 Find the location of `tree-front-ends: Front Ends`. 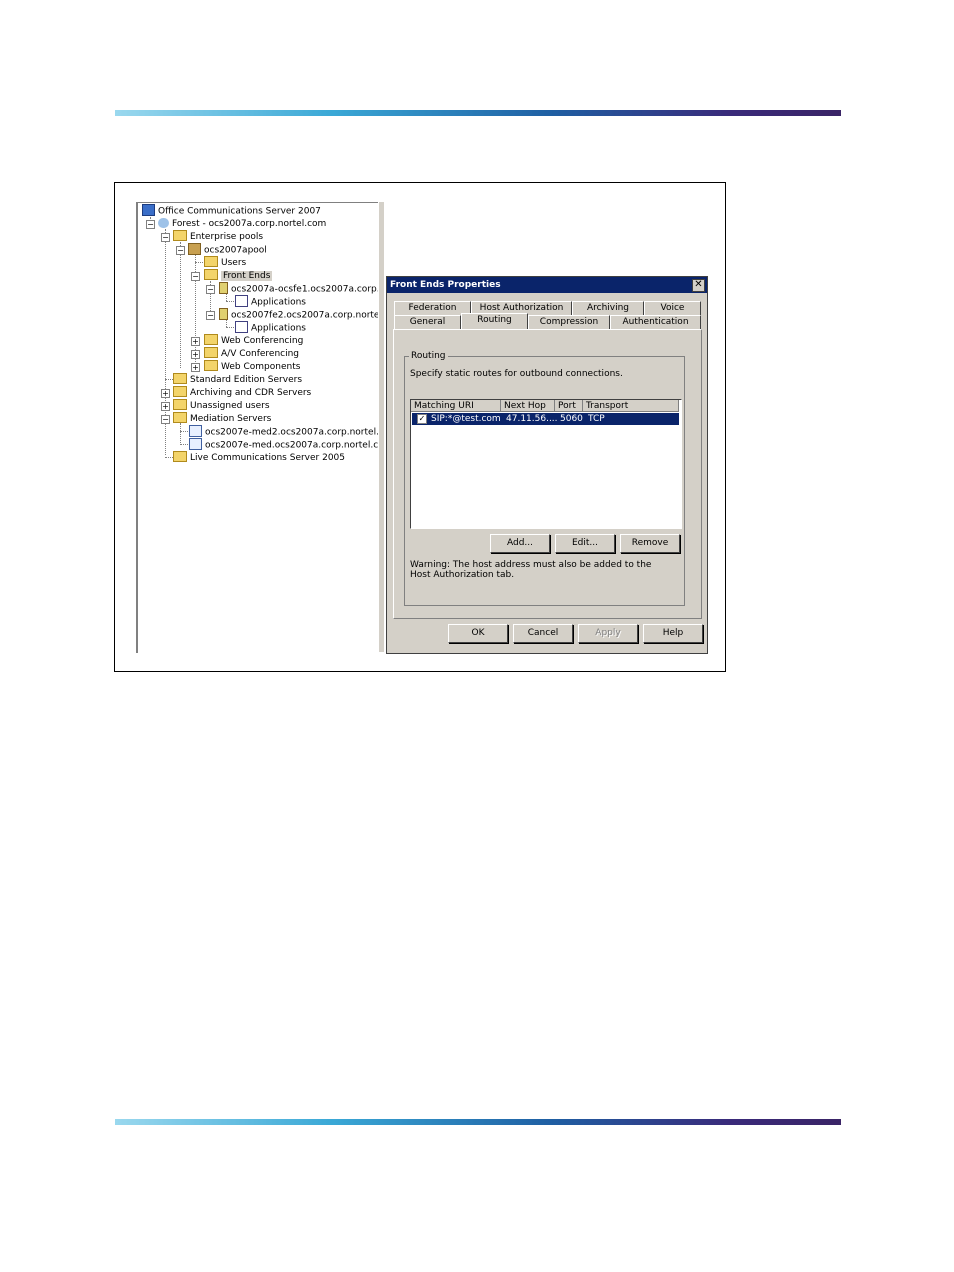

tree-front-ends: Front Ends is located at coordinates (238, 275).